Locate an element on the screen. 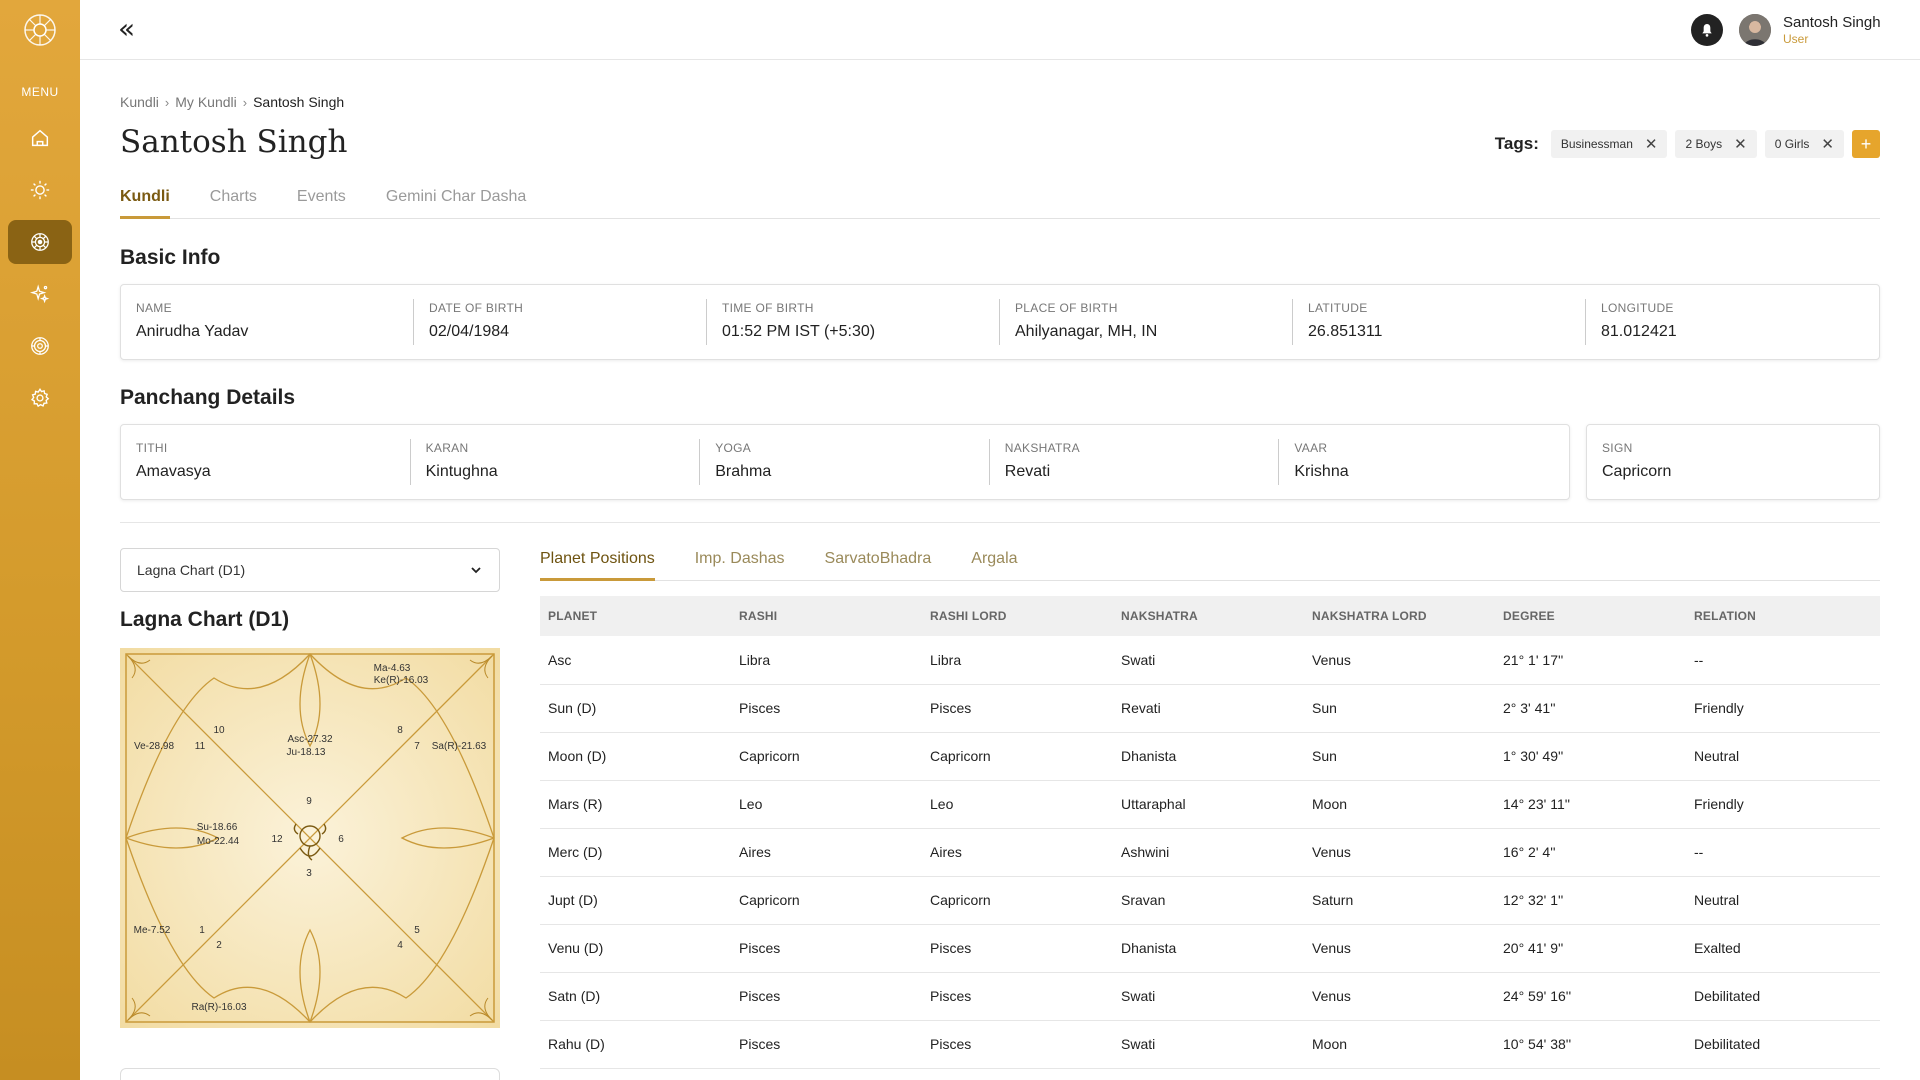 Image resolution: width=1920 pixels, height=1080 pixels. tag-chip: 0 Girls ✕ is located at coordinates (1804, 144).